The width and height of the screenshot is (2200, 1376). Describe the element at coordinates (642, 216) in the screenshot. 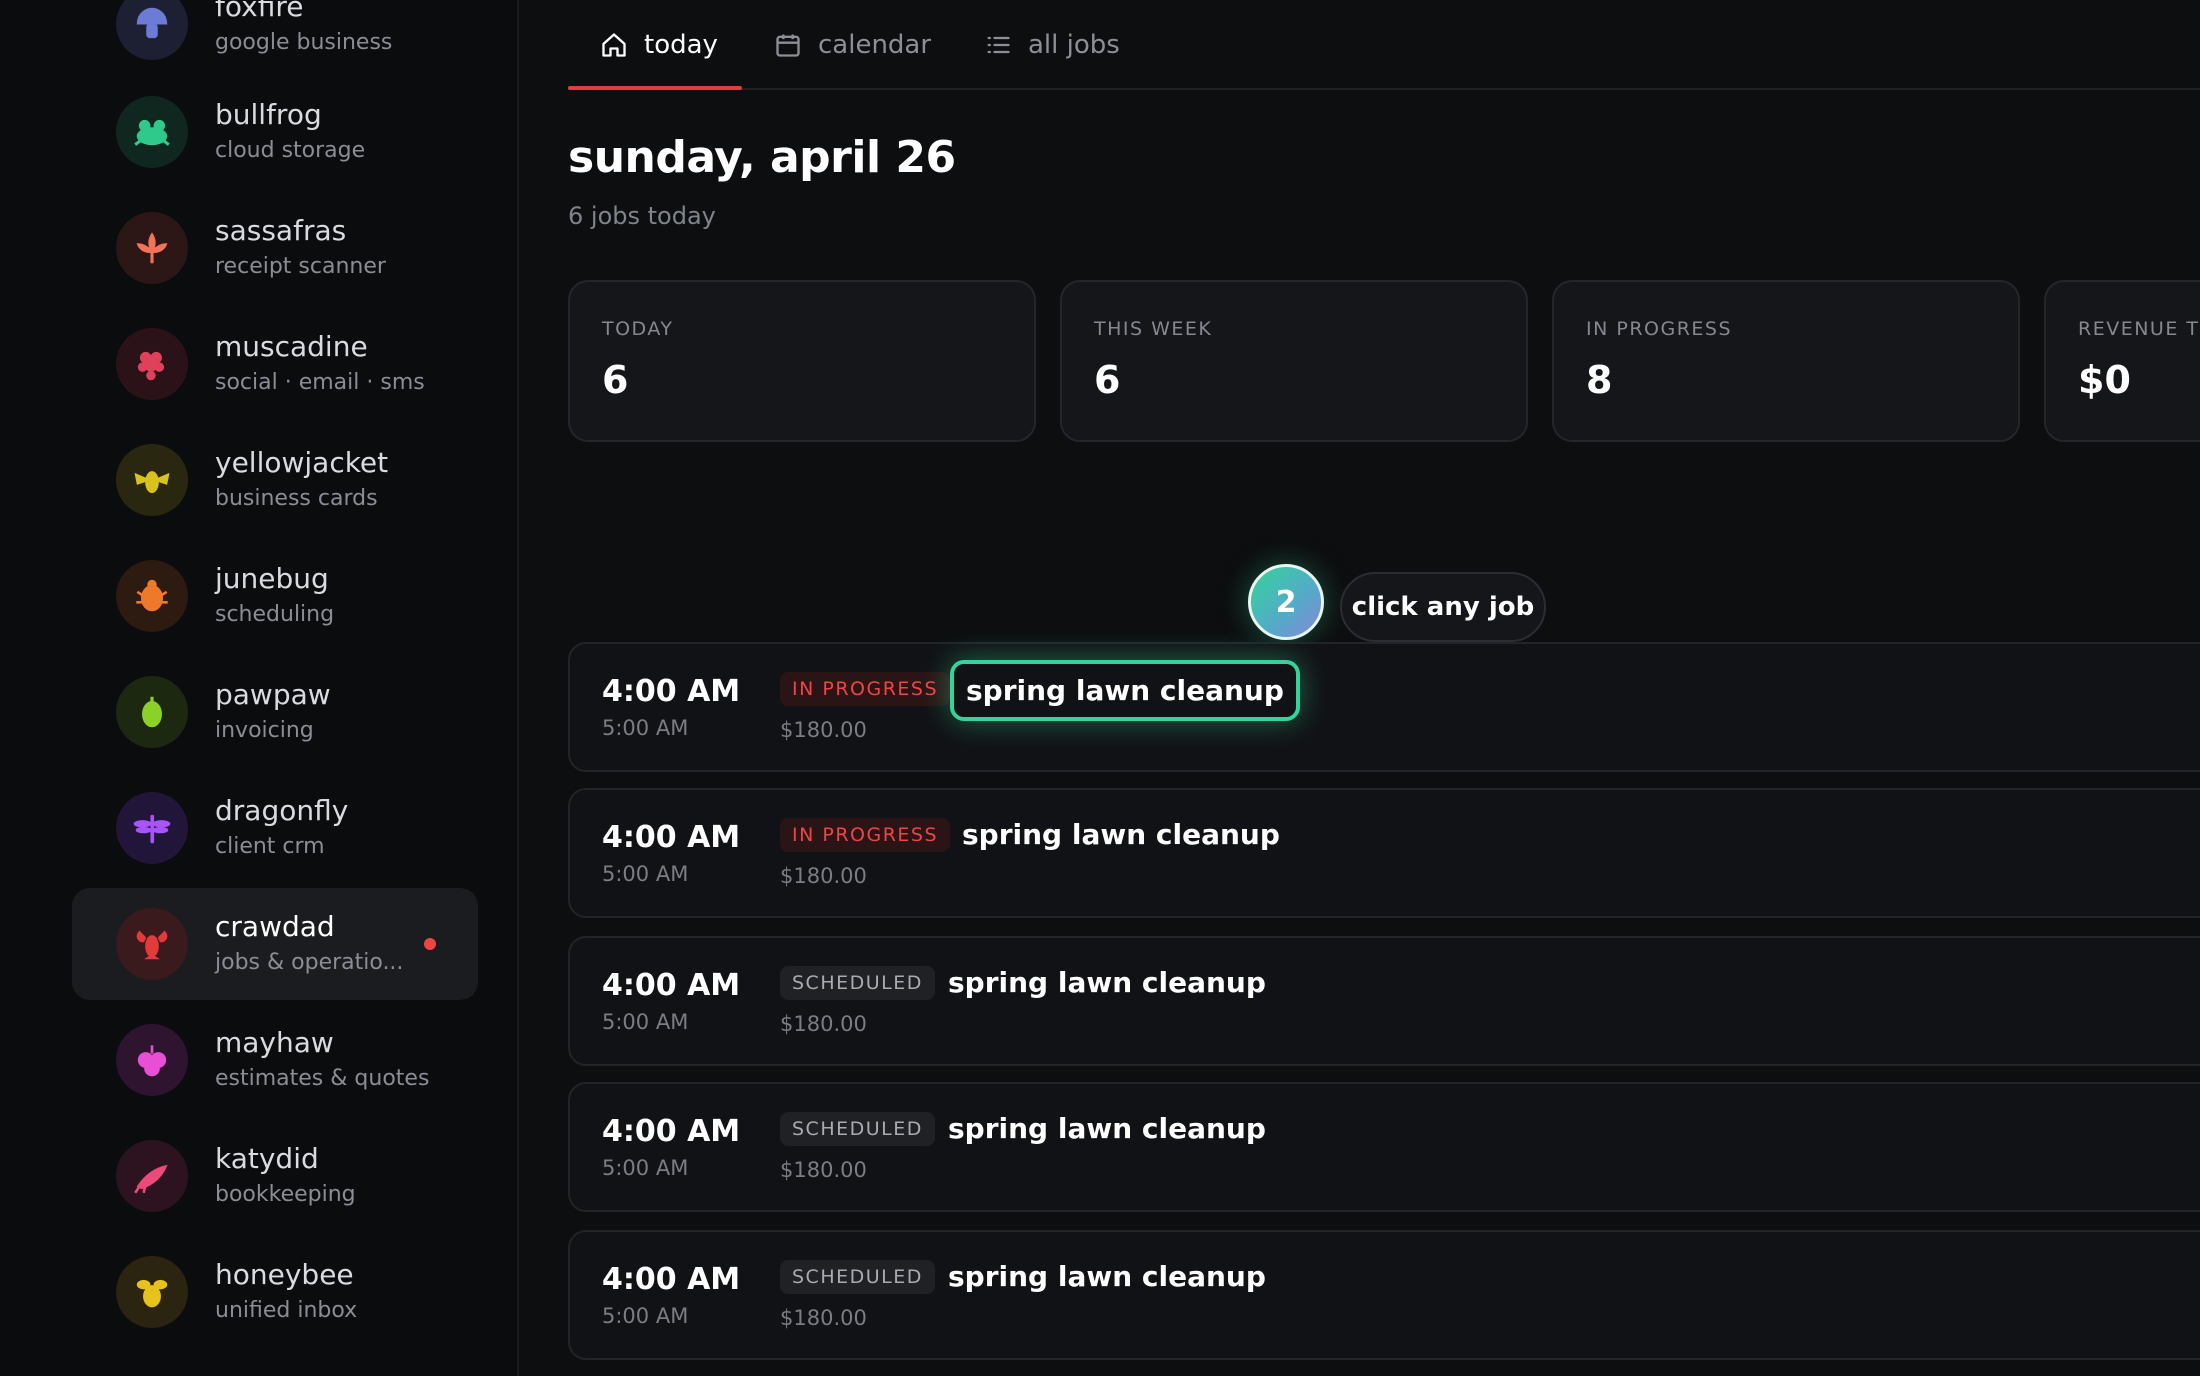

I see `jobs-count: 6 jobs today` at that location.